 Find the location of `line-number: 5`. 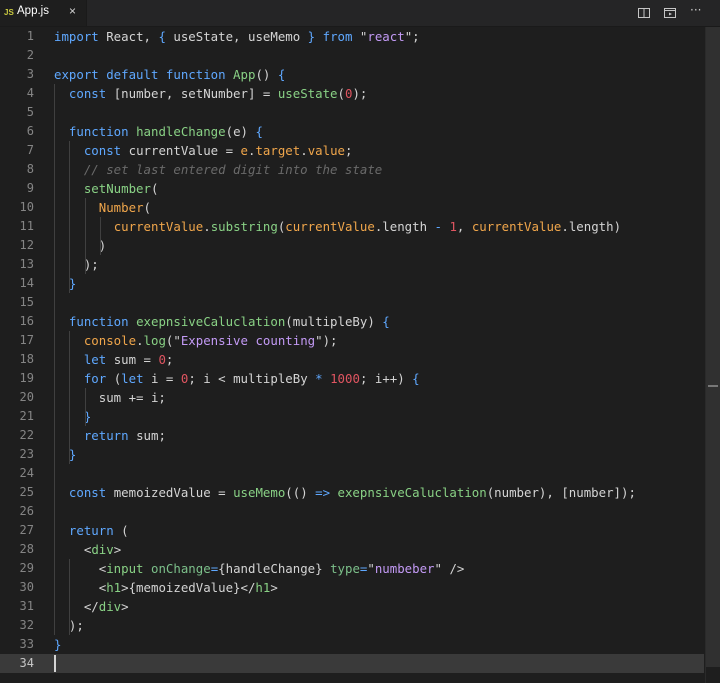

line-number: 5 is located at coordinates (30, 112).